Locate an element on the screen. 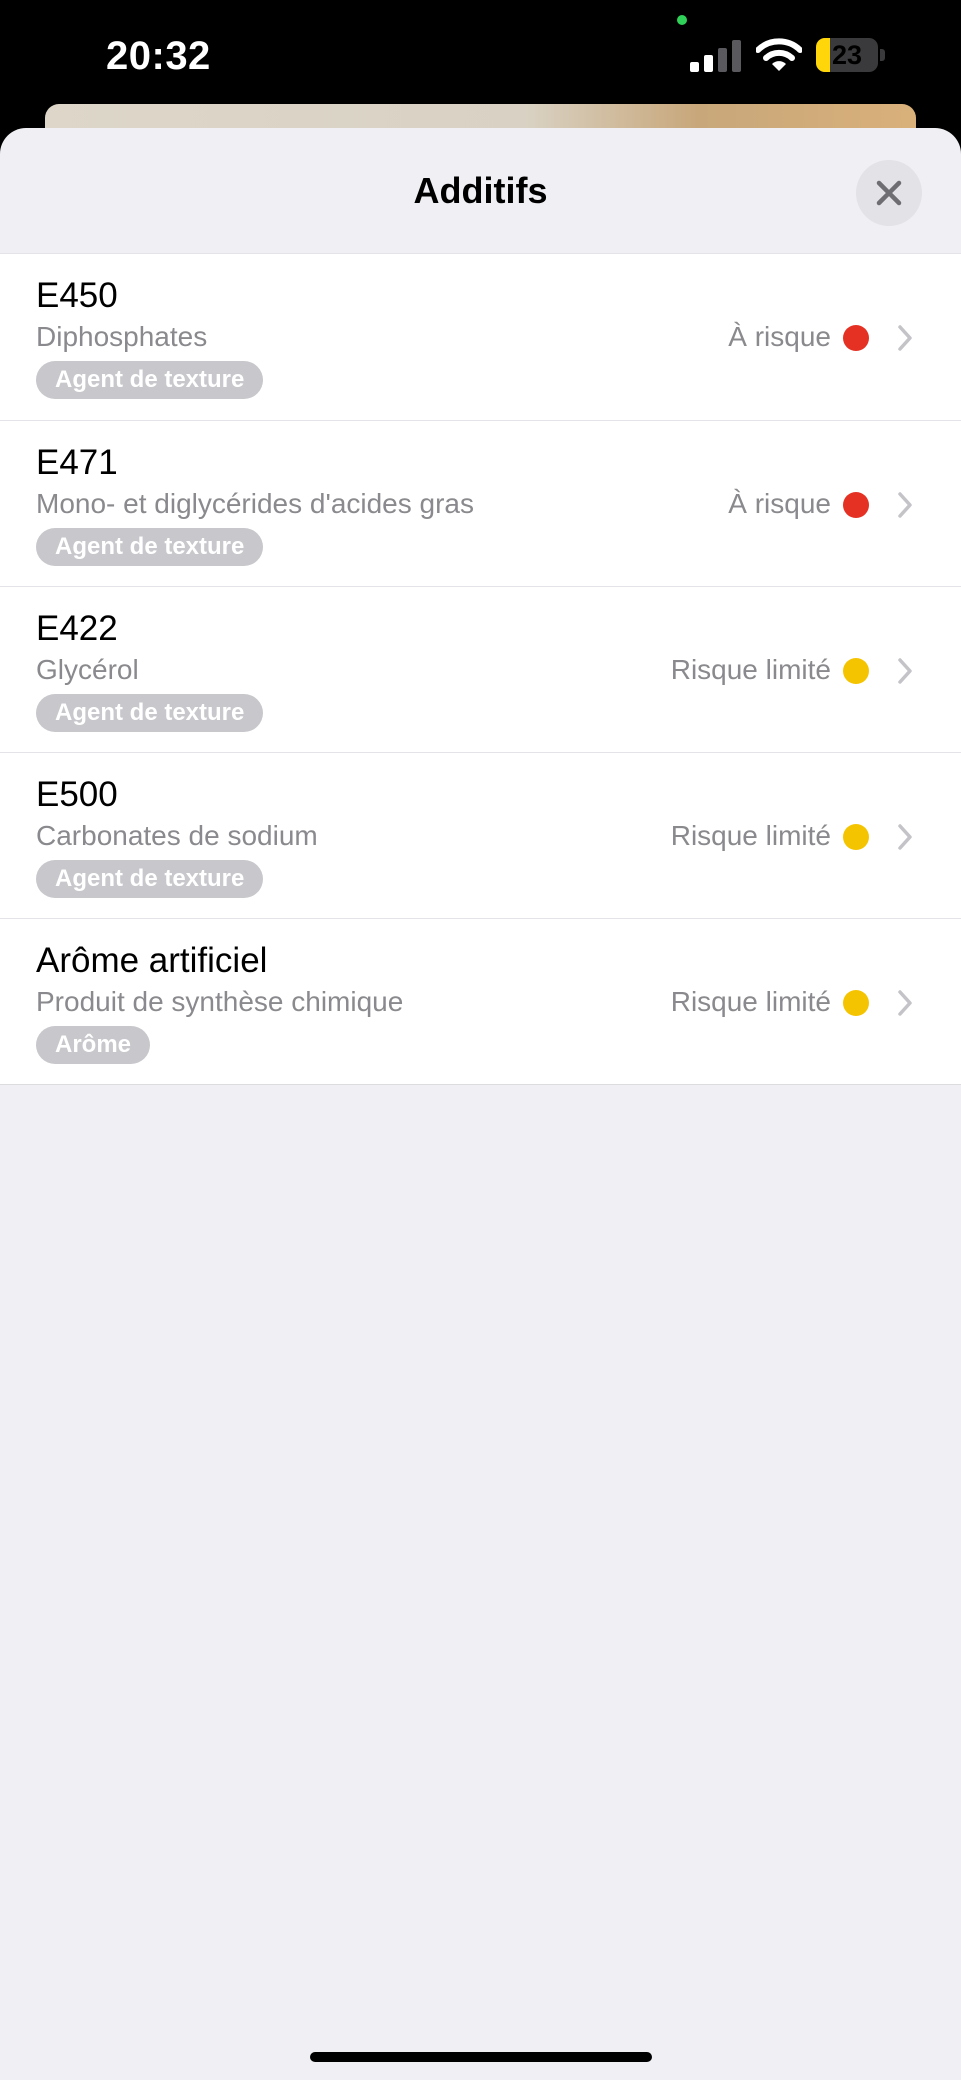 The image size is (961, 2080). close-icon is located at coordinates (889, 193).